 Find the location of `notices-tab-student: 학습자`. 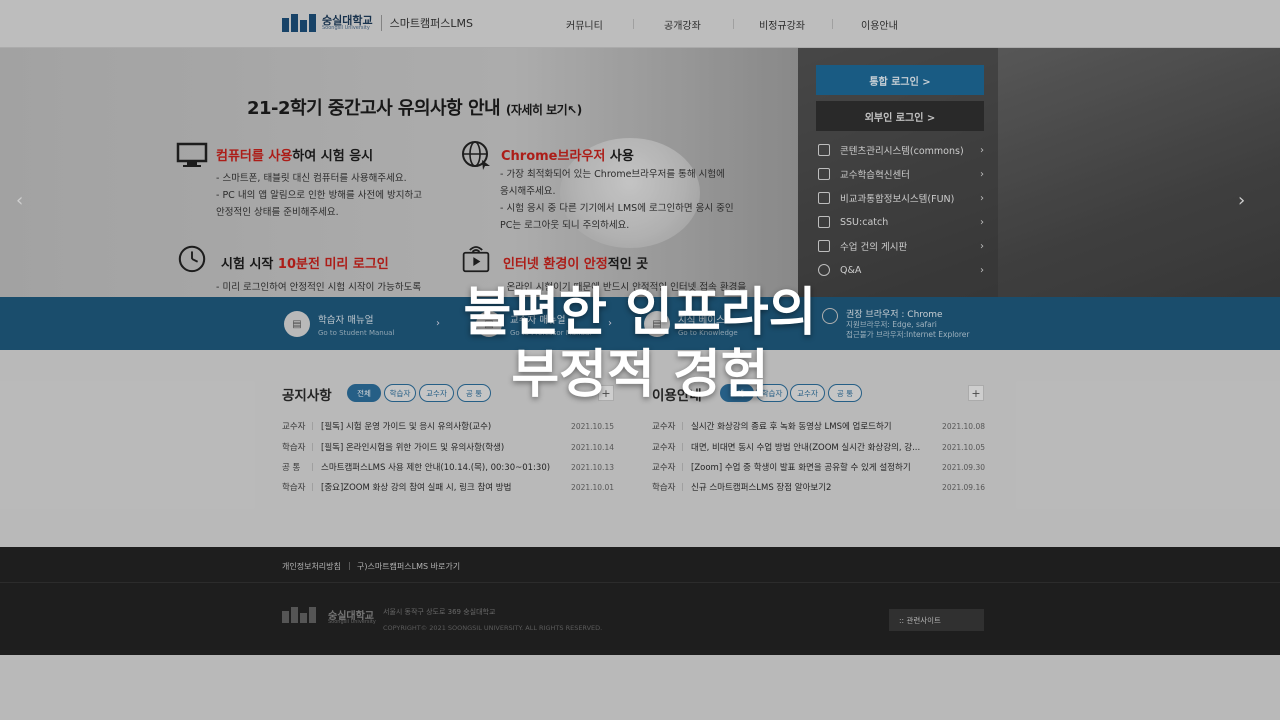

notices-tab-student: 학습자 is located at coordinates (400, 393).